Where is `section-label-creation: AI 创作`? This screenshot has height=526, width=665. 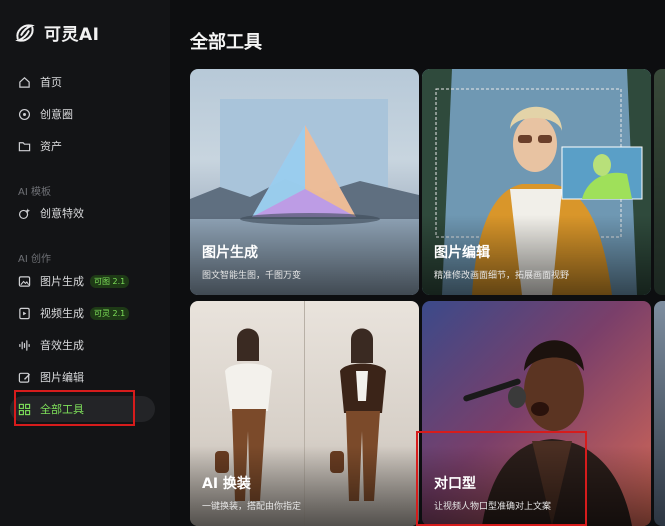 section-label-creation: AI 创作 is located at coordinates (34, 259).